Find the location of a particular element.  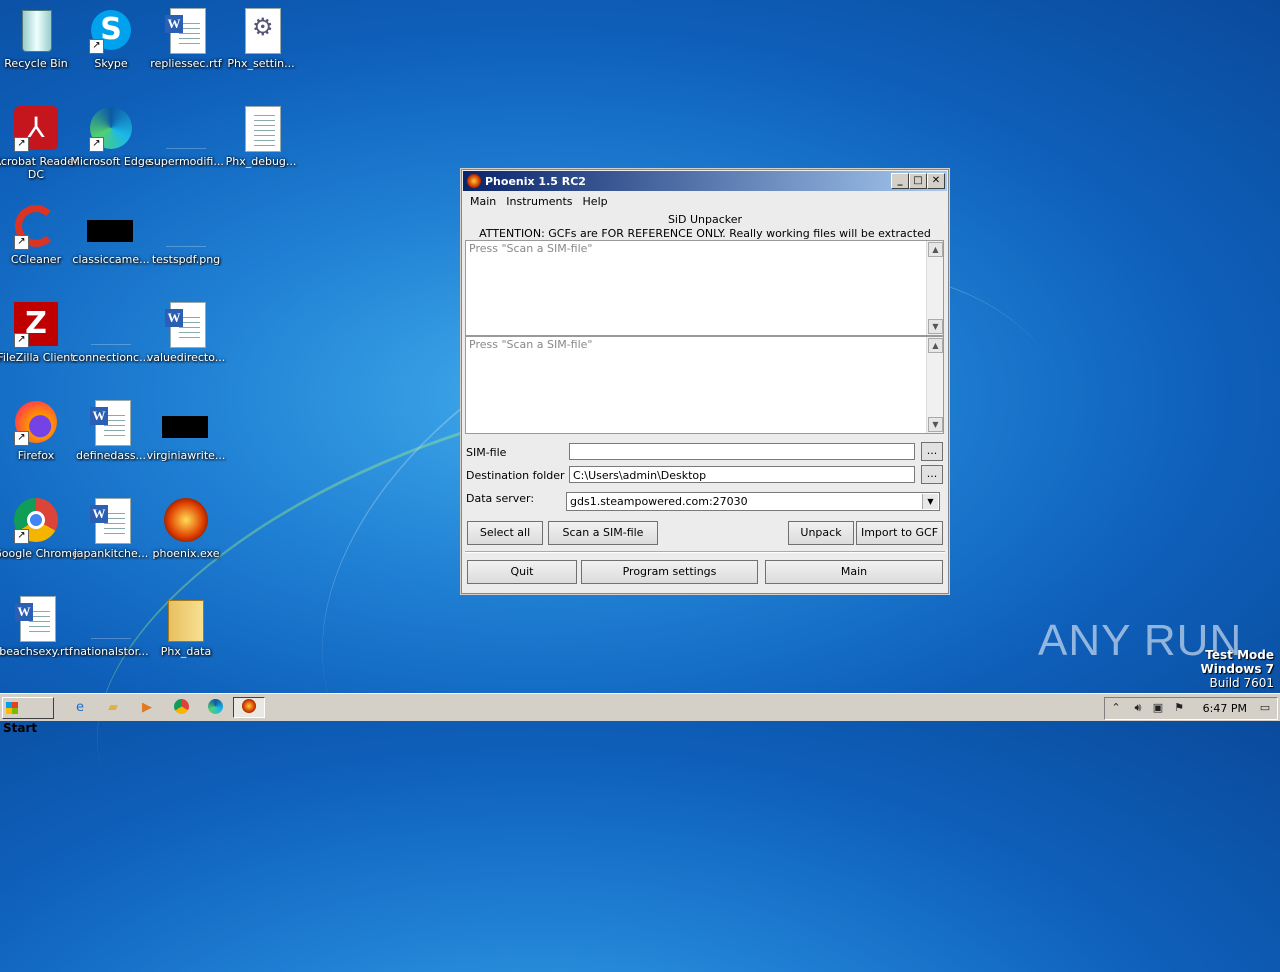

section-heading: SiD Unpacker is located at coordinates (705, 219).